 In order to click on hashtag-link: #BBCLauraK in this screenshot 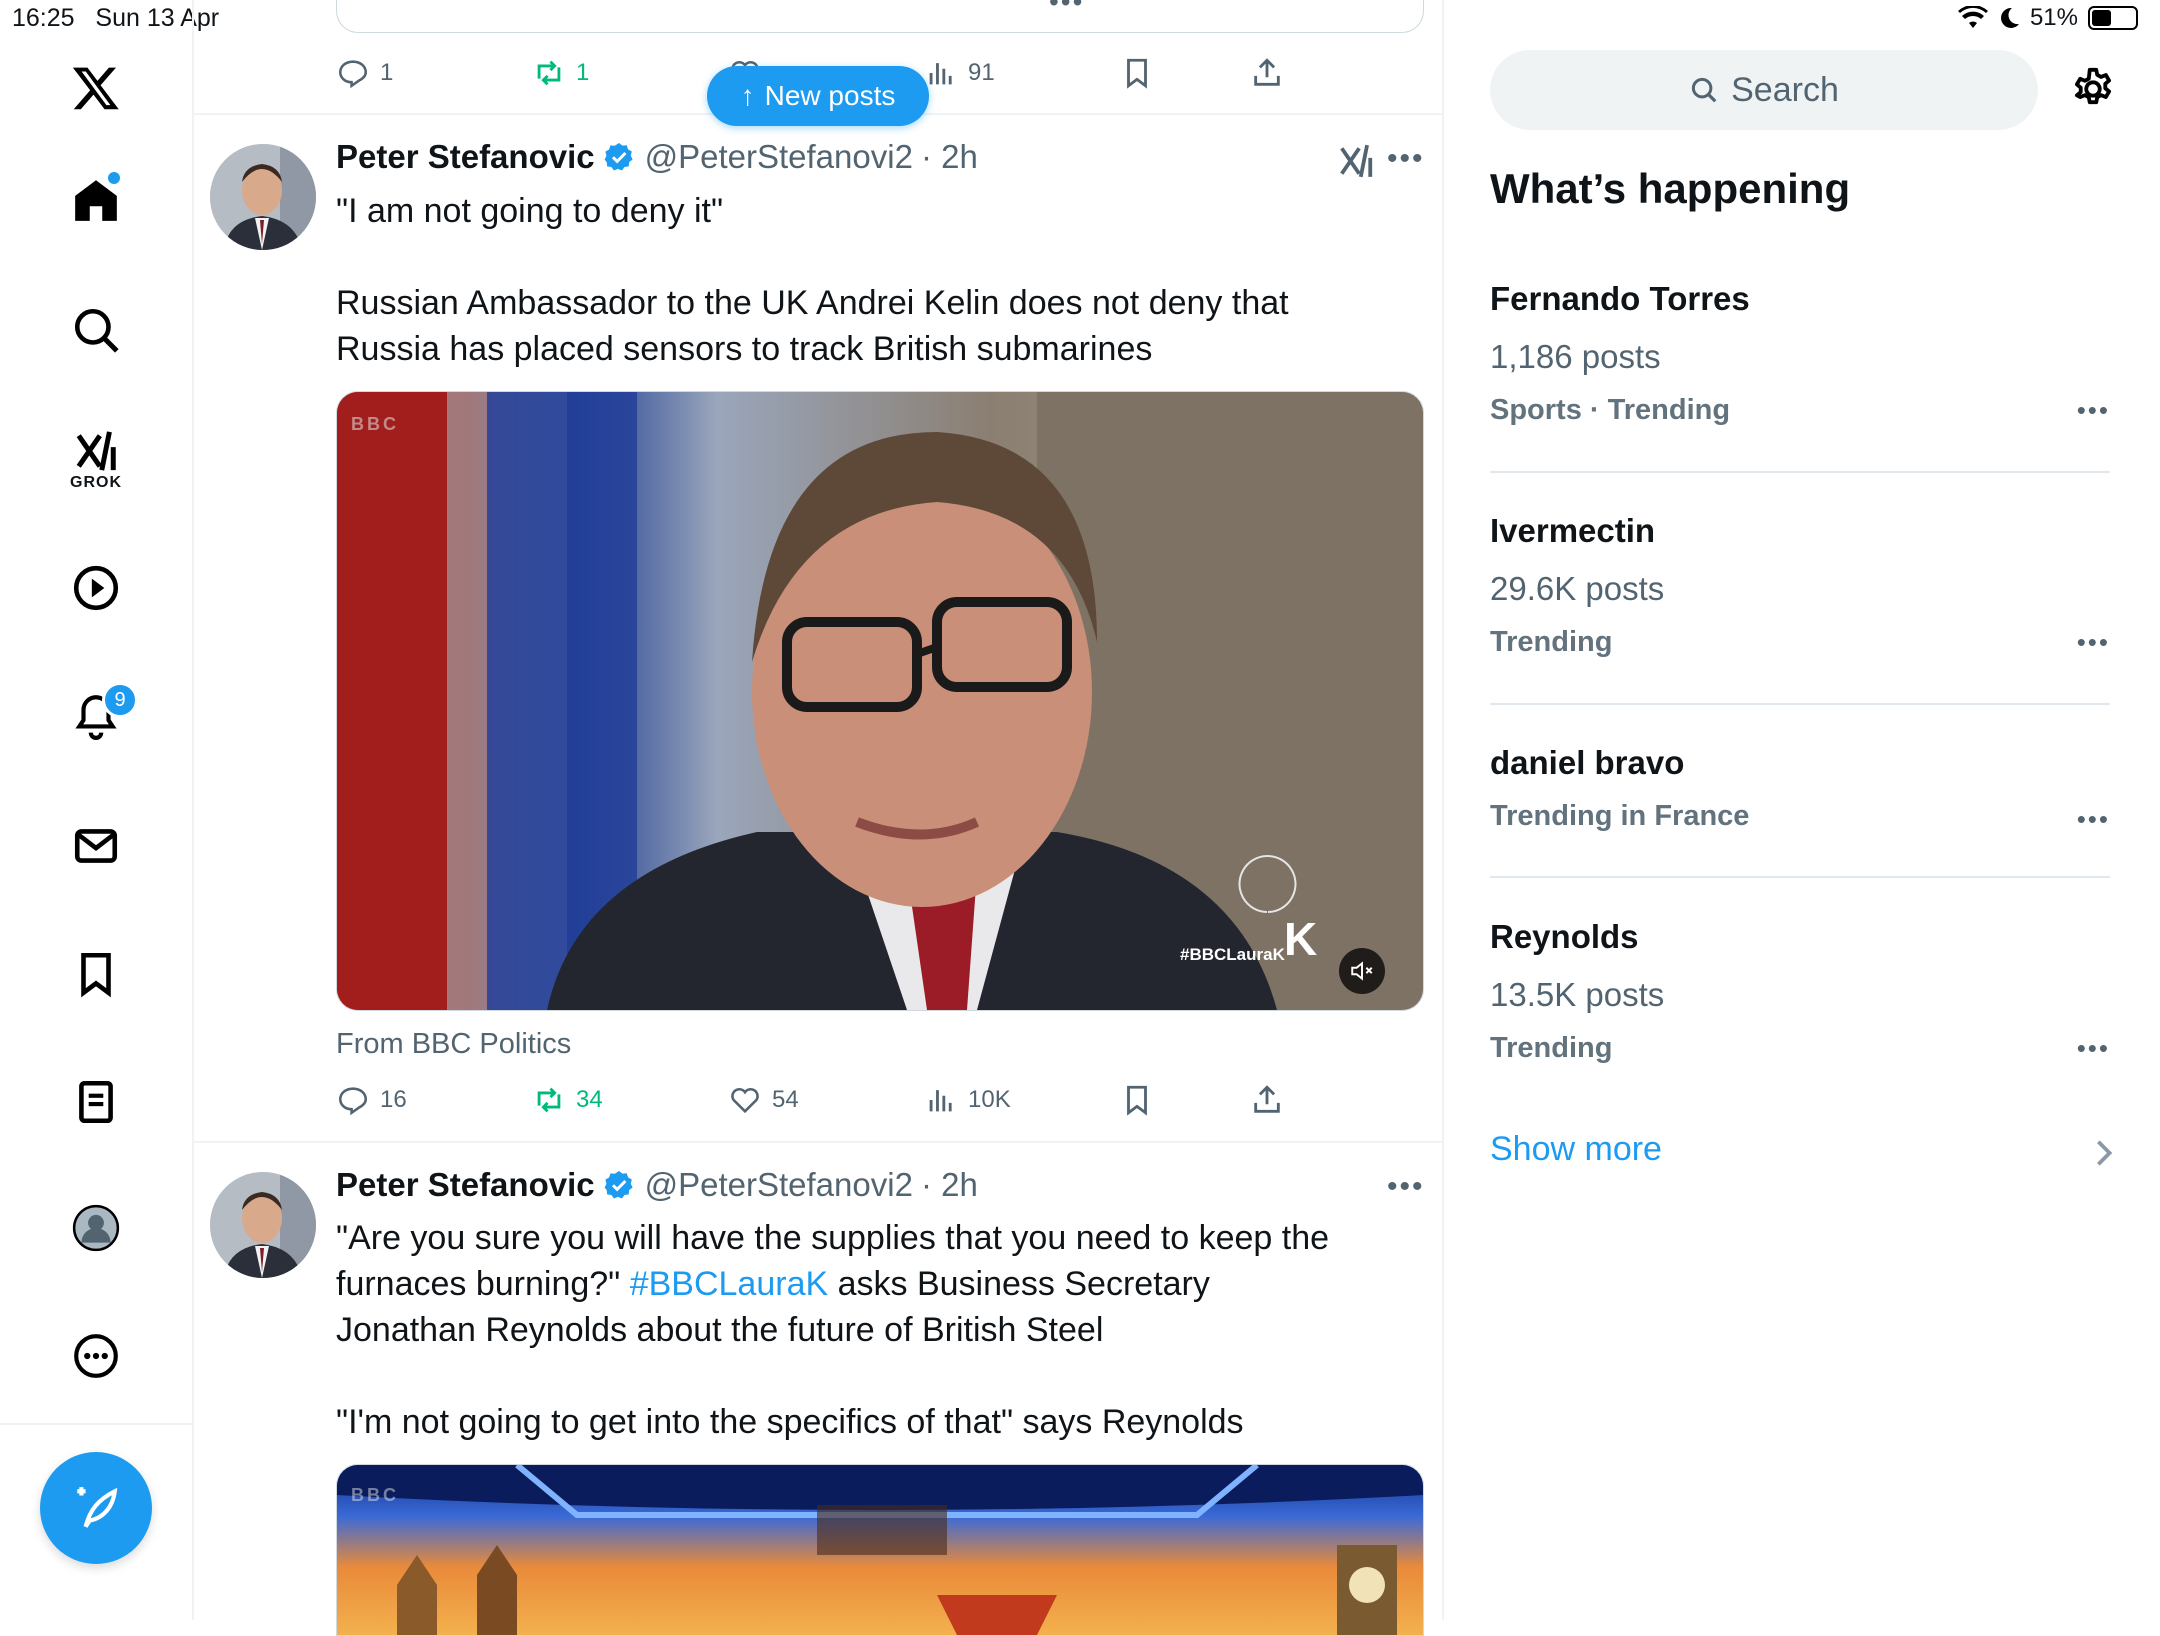, I will do `click(729, 1284)`.